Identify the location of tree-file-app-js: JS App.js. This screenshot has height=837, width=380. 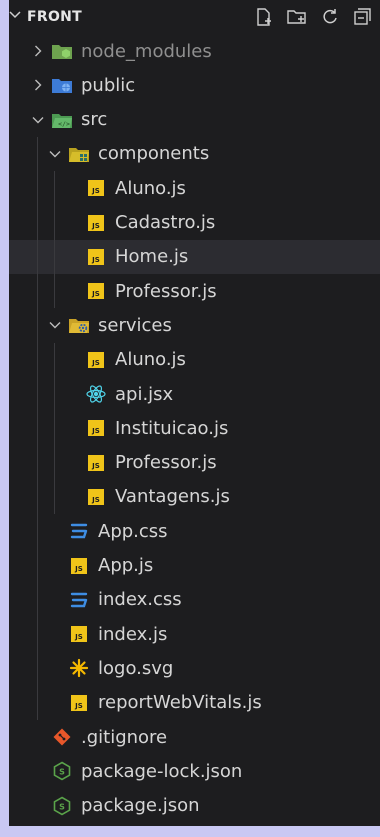
(194, 566).